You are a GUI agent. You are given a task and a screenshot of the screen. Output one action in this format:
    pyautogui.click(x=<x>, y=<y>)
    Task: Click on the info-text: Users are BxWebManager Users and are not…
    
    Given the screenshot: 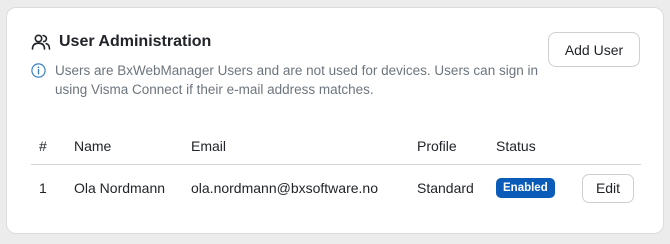 What is the action you would take?
    pyautogui.click(x=296, y=80)
    